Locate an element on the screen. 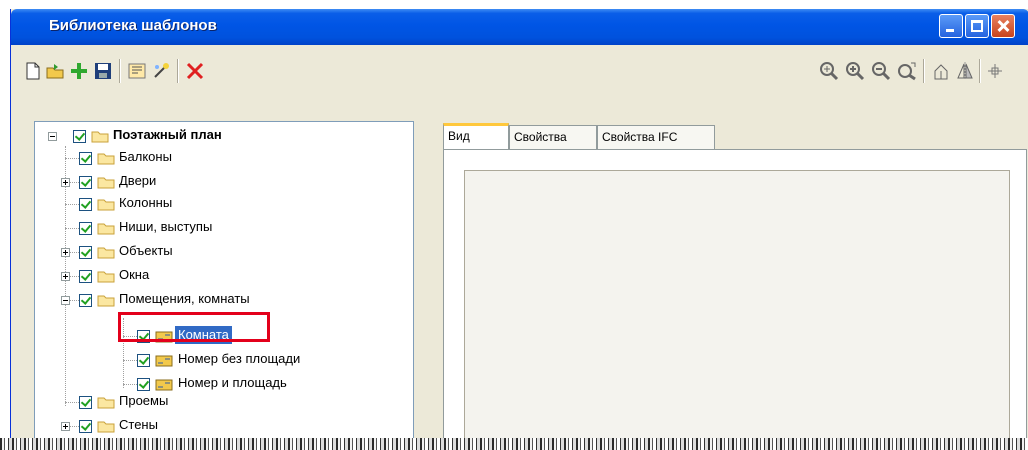 This screenshot has width=1028, height=450. tree-label: Помещения, комнаты is located at coordinates (184, 298).